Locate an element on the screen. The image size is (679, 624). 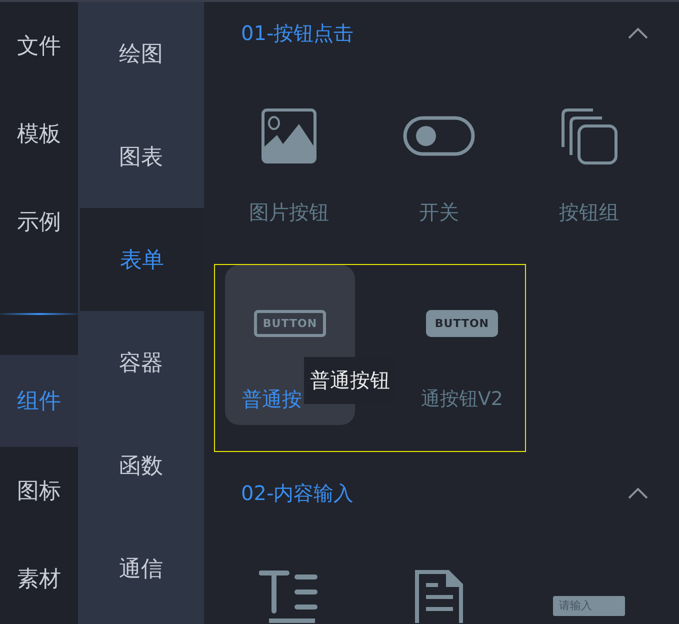
text-format-icon is located at coordinates (289, 596).